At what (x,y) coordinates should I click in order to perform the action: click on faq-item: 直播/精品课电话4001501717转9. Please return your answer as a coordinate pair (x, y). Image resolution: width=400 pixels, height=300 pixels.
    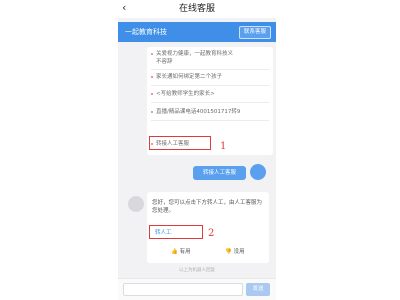
    Looking at the image, I should click on (210, 112).